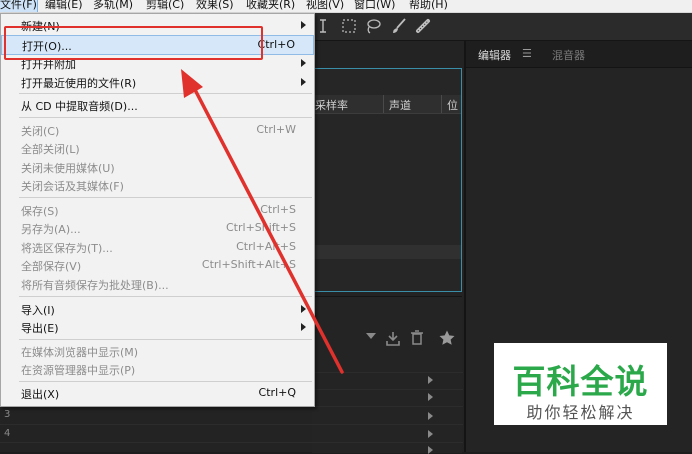 The height and width of the screenshot is (454, 692). I want to click on watermark-subtitle: 助你轻松解决, so click(580, 412).